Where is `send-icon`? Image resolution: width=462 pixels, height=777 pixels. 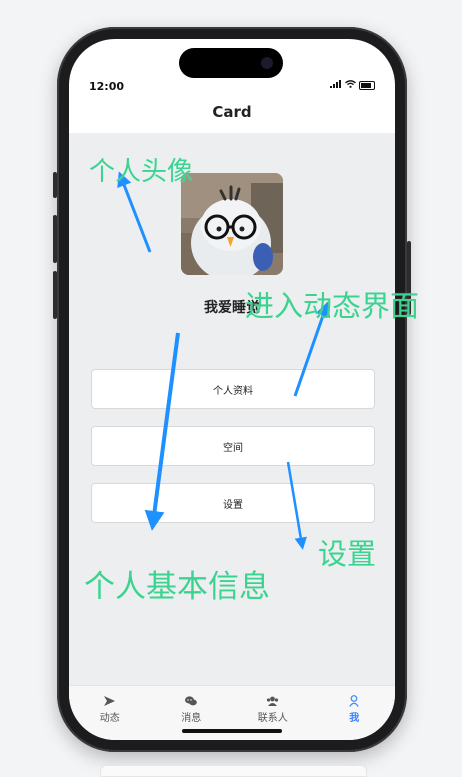
send-icon is located at coordinates (110, 700).